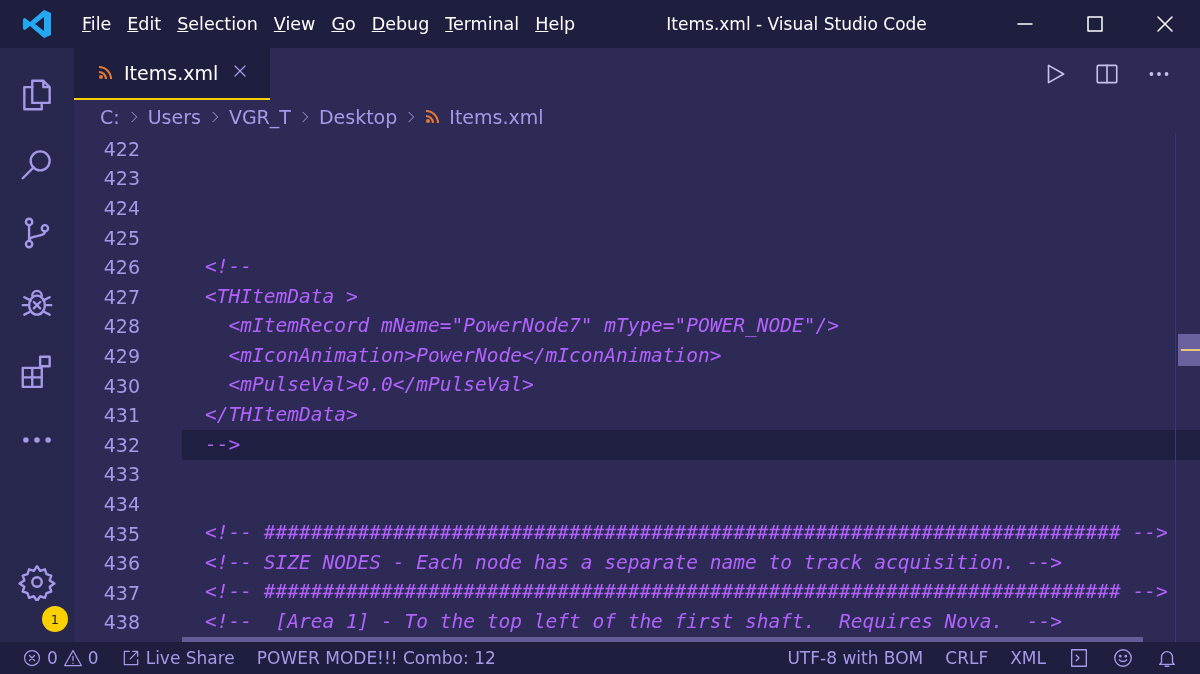 This screenshot has height=674, width=1200. I want to click on code-line: <!-- SIZE NODES - Each node has a separate name to track acquisition. -->, so click(634, 563).